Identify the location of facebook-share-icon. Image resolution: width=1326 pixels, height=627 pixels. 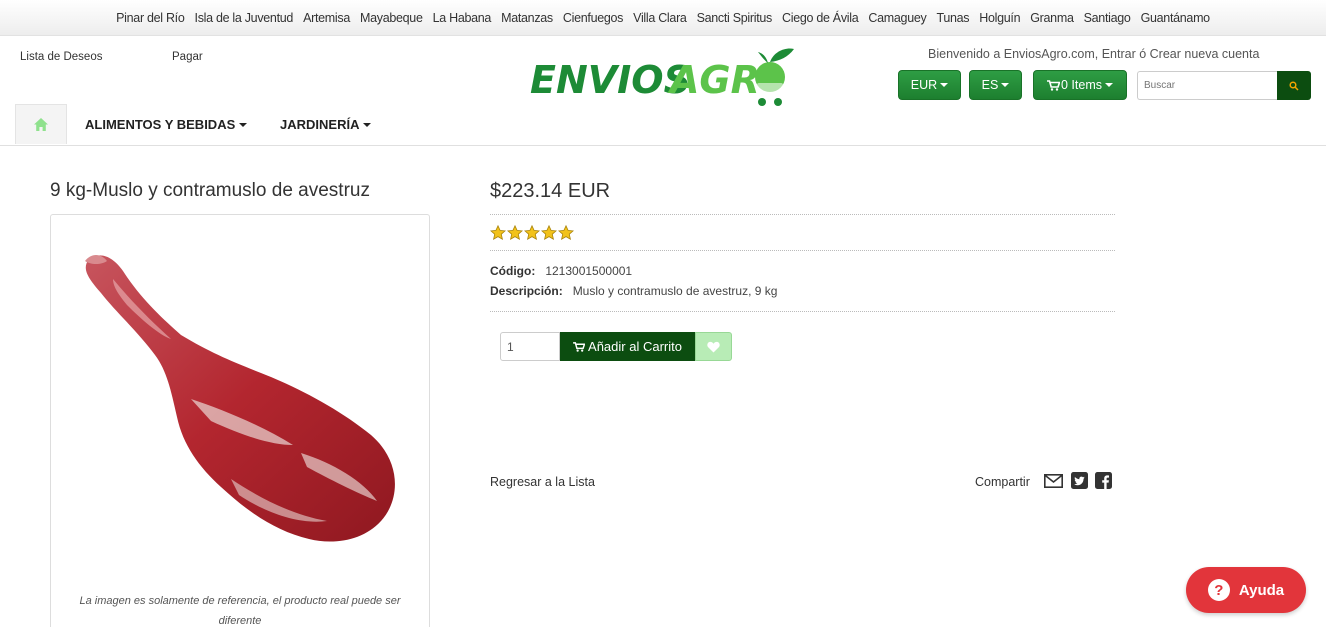
(1103, 480).